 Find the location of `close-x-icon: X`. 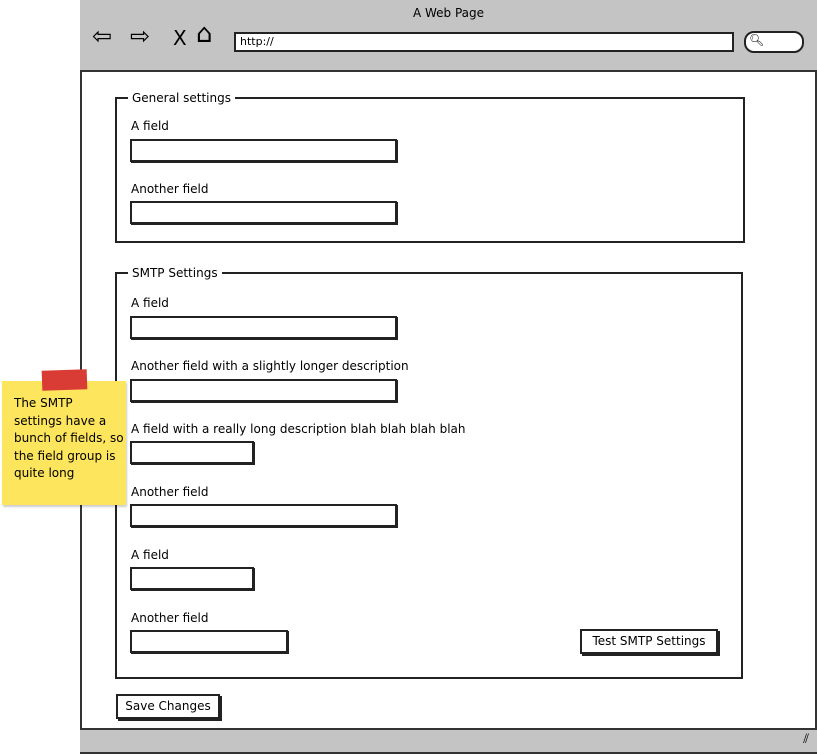

close-x-icon: X is located at coordinates (180, 38).